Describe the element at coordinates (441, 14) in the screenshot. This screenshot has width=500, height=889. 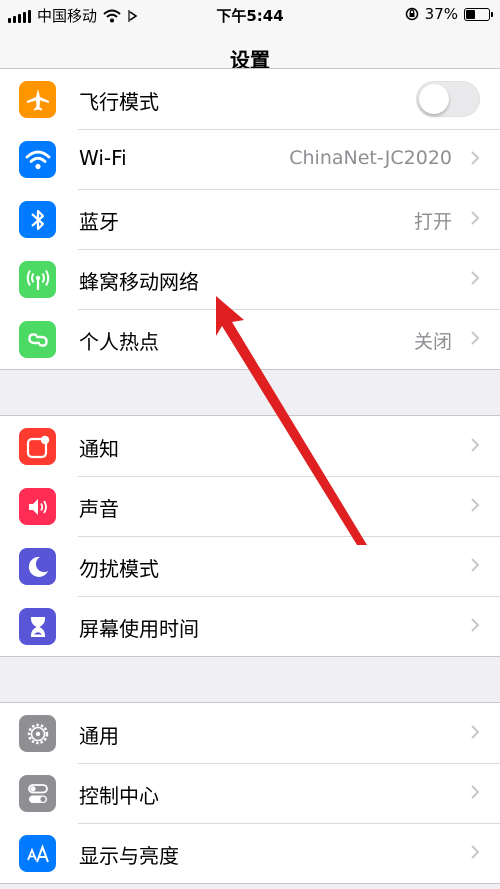
I see `battery-percent: 37%` at that location.